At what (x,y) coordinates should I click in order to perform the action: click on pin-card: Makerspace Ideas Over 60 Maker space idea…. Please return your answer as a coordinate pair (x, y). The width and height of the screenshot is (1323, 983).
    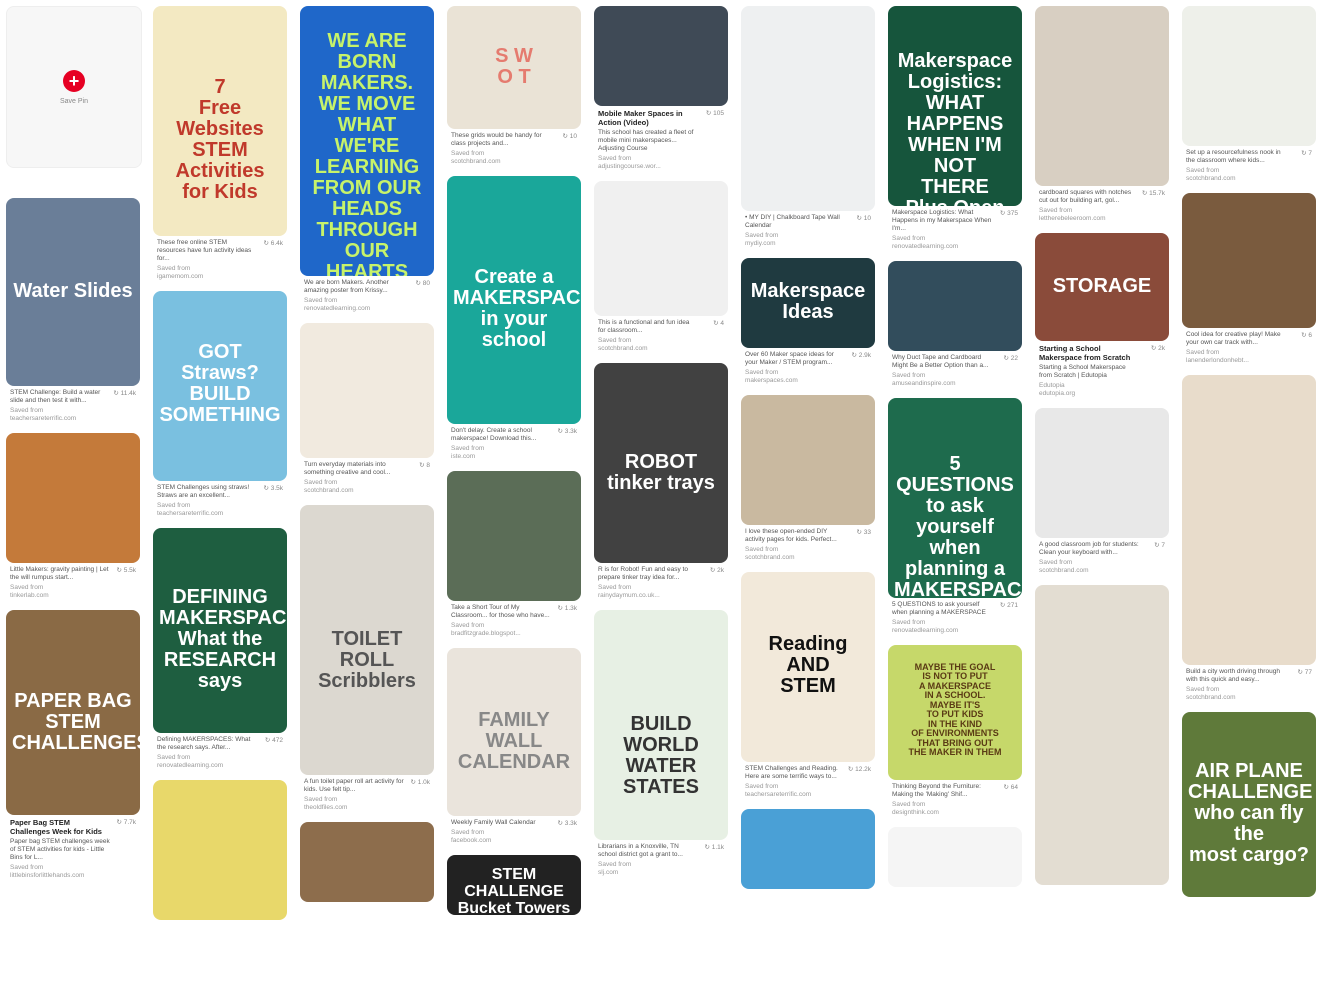
    Looking at the image, I should click on (808, 326).